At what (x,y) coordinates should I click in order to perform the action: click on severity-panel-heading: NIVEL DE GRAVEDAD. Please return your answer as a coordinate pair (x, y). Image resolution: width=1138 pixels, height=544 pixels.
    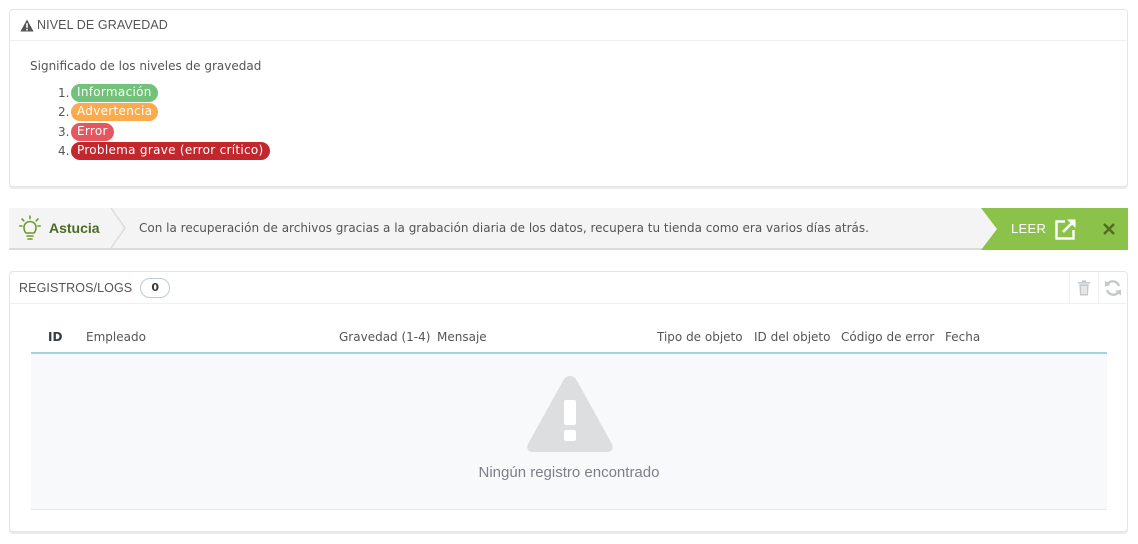
    Looking at the image, I should click on (568, 25).